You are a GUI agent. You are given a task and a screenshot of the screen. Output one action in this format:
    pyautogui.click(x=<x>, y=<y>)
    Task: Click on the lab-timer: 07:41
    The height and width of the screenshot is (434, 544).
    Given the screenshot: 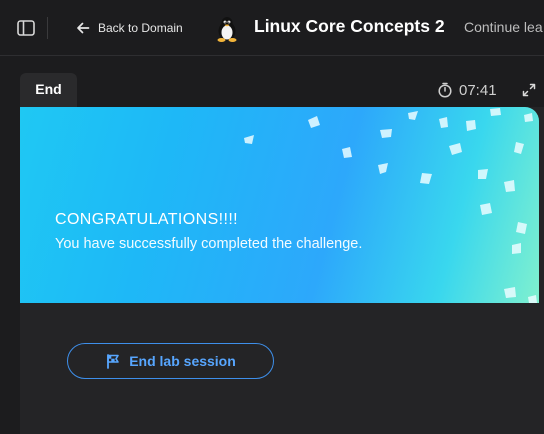 What is the action you would take?
    pyautogui.click(x=467, y=90)
    